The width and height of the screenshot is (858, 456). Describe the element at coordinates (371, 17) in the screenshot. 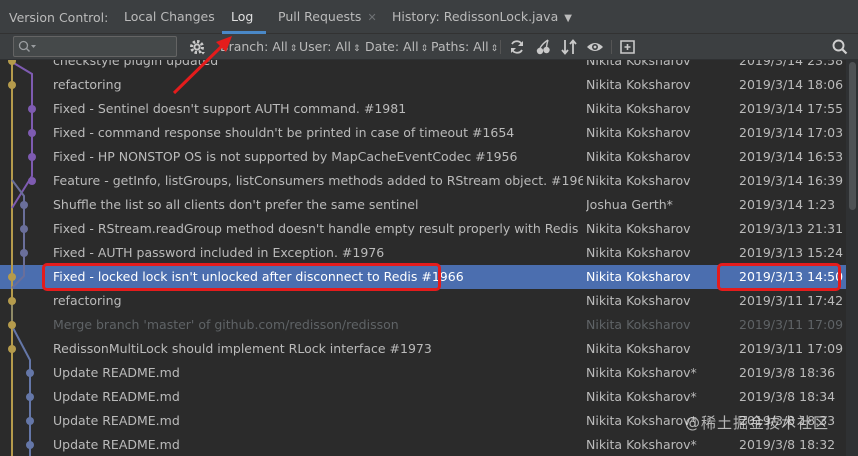

I see `close-icon: ✕` at that location.